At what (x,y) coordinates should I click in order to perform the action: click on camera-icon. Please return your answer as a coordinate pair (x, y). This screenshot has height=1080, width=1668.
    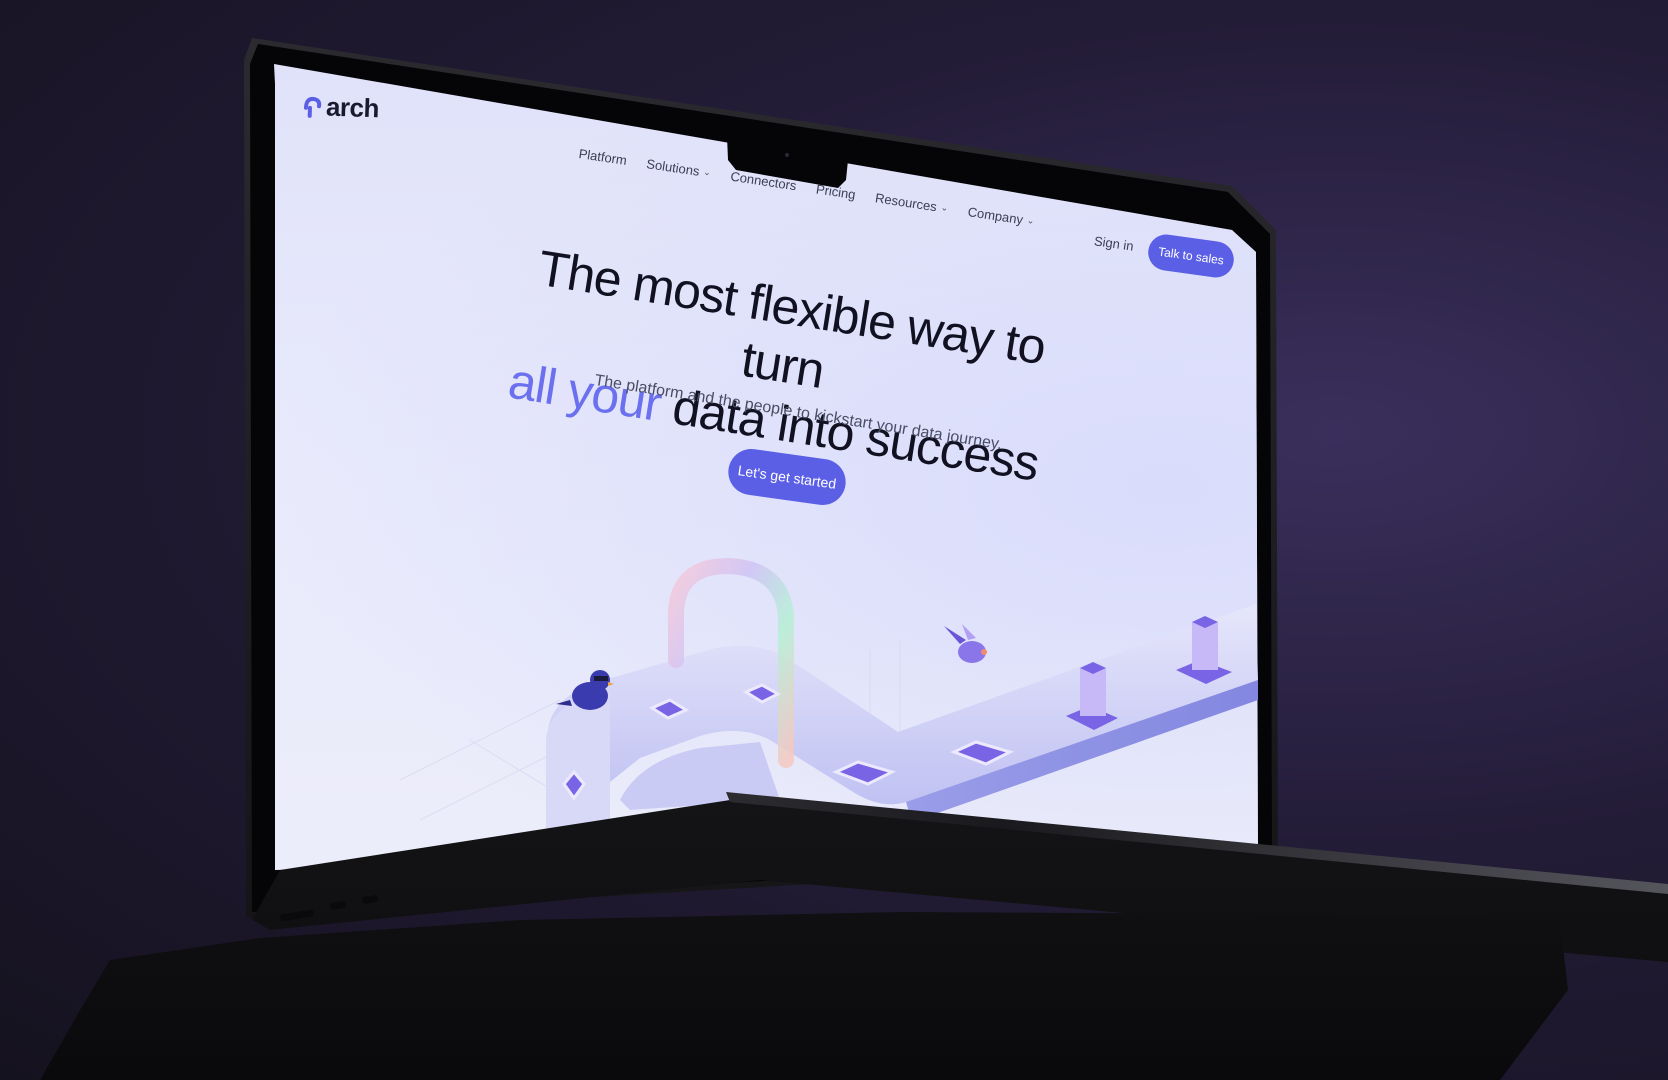
    Looking at the image, I should click on (787, 155).